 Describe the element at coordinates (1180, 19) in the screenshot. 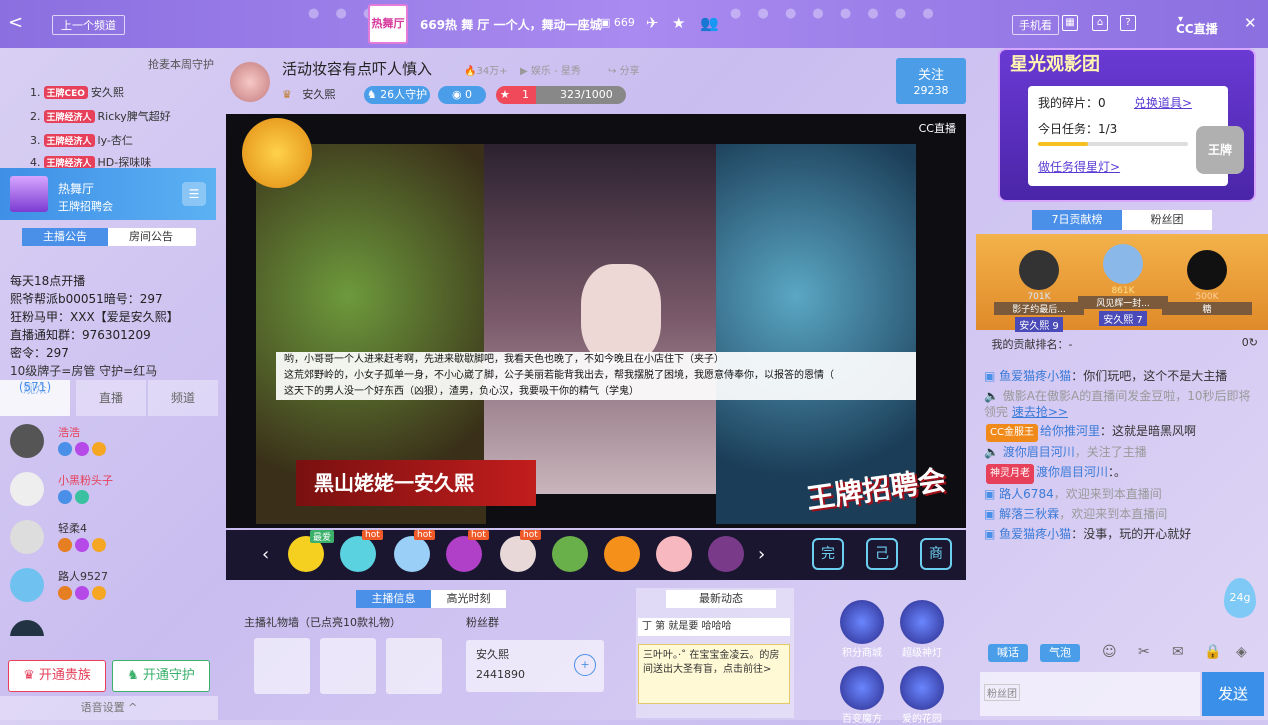

I see `minimize-icon: ▾` at that location.